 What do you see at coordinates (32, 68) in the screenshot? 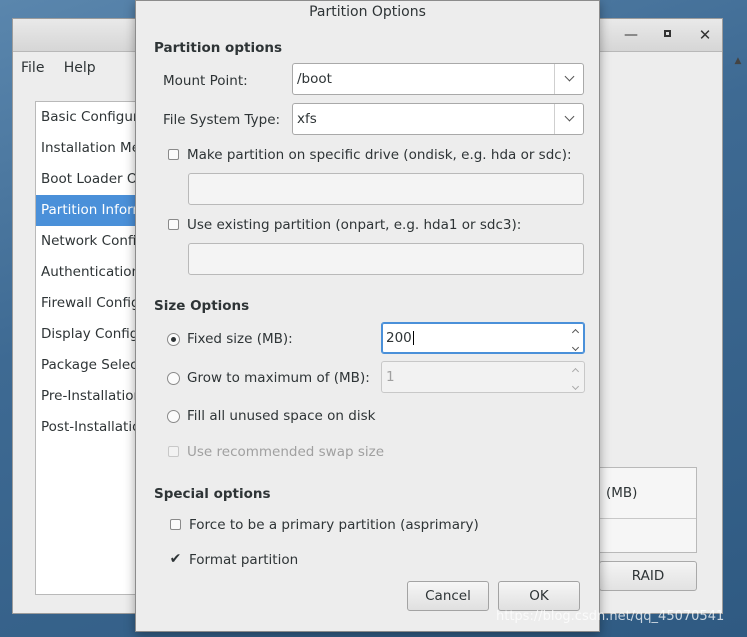
I see `menu-file: File` at bounding box center [32, 68].